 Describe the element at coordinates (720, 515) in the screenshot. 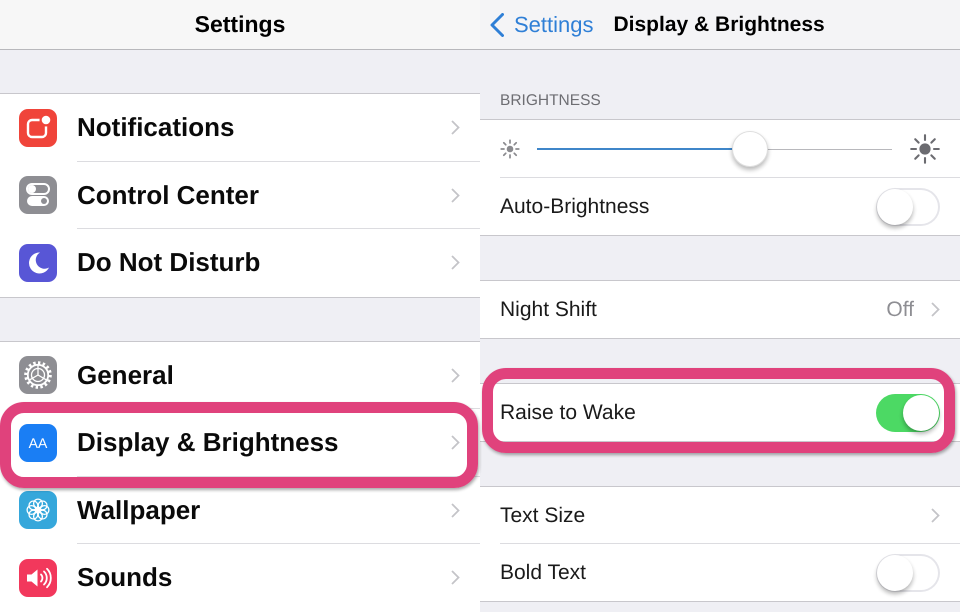

I see `settings-menu-item: Text Size` at that location.